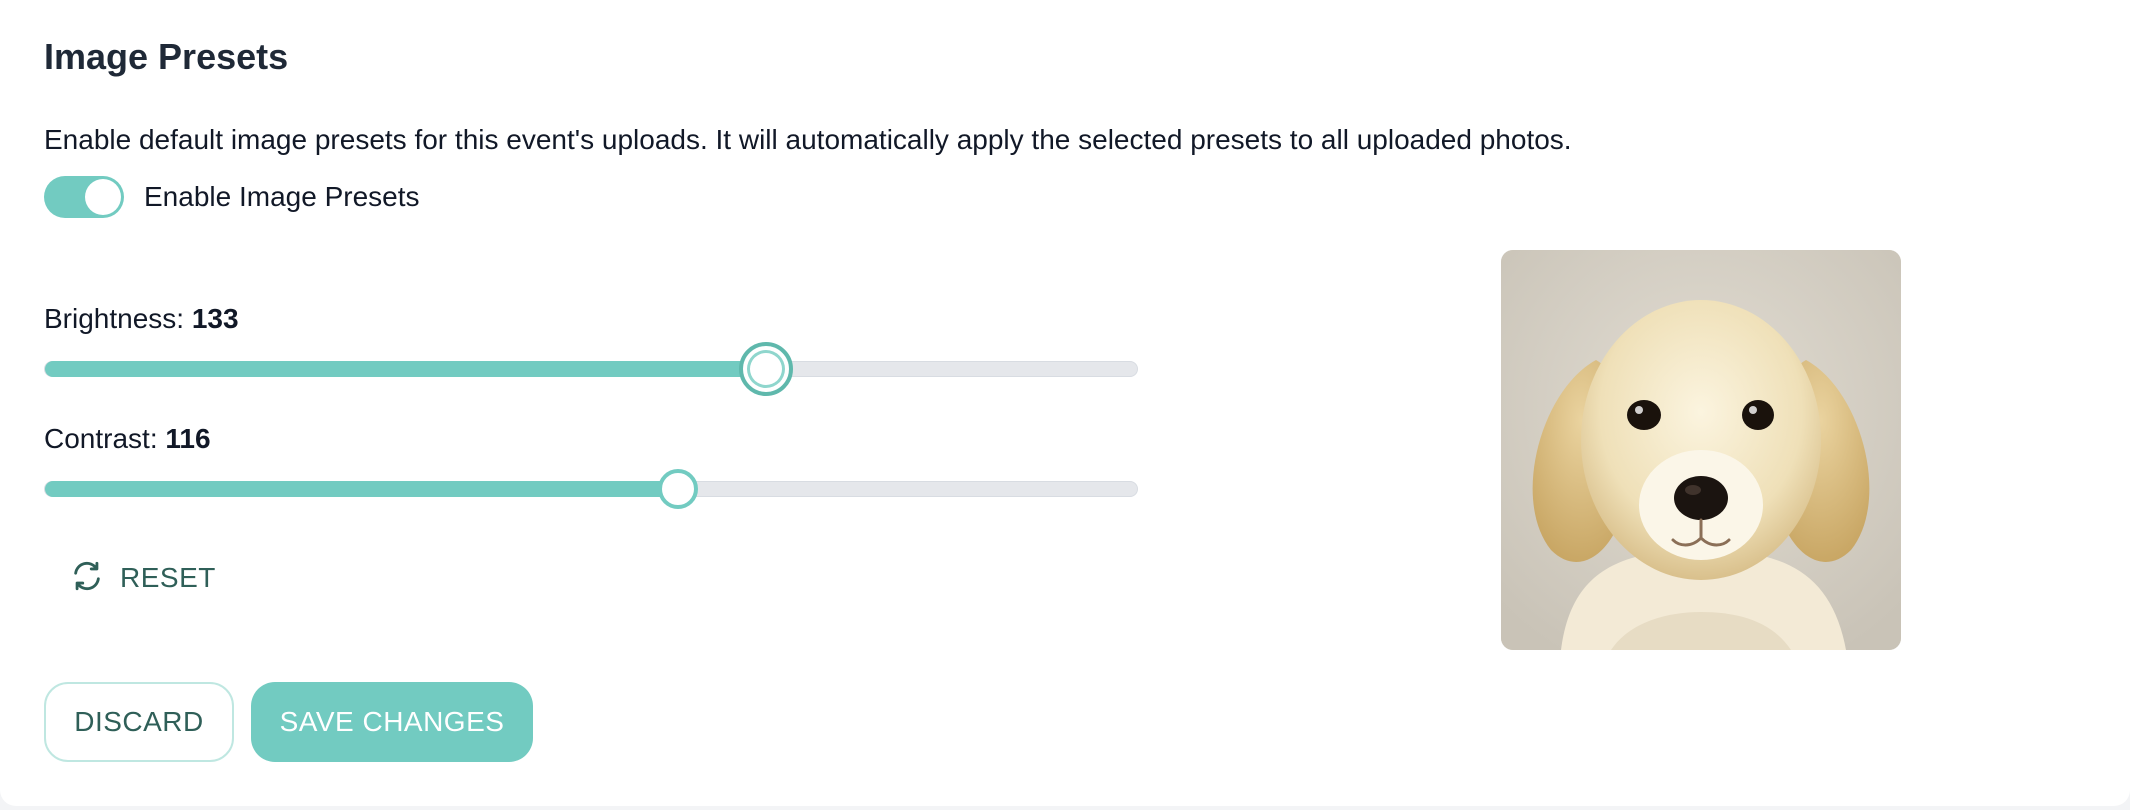 Image resolution: width=2130 pixels, height=810 pixels. I want to click on brightness-slider-fill, so click(405, 369).